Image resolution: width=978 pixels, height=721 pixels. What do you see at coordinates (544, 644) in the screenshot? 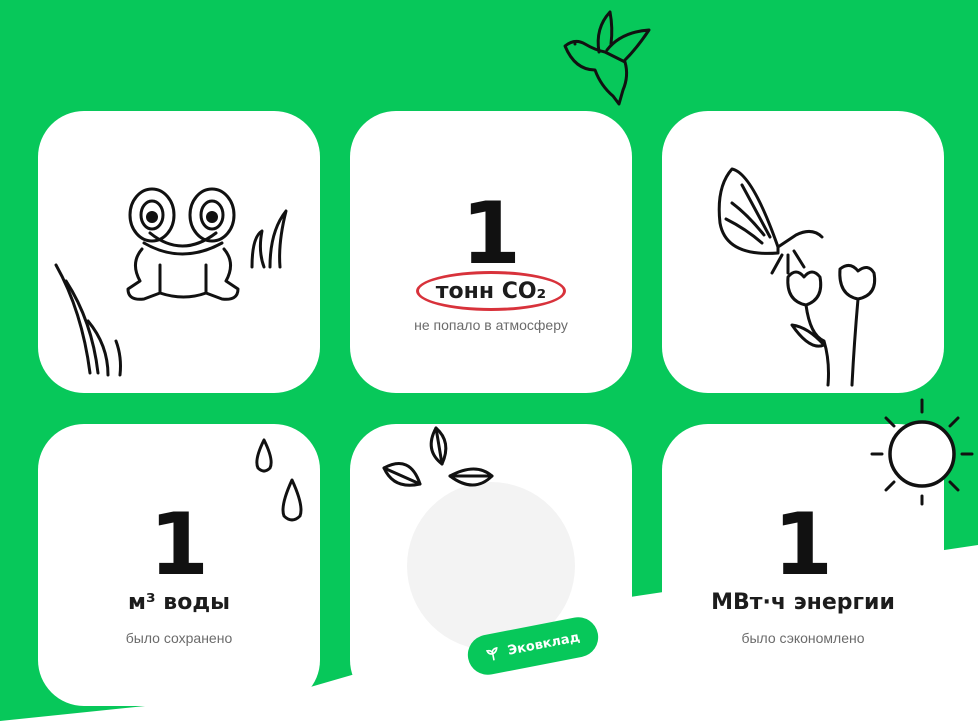
I see `eco-button-label: Эковклад` at bounding box center [544, 644].